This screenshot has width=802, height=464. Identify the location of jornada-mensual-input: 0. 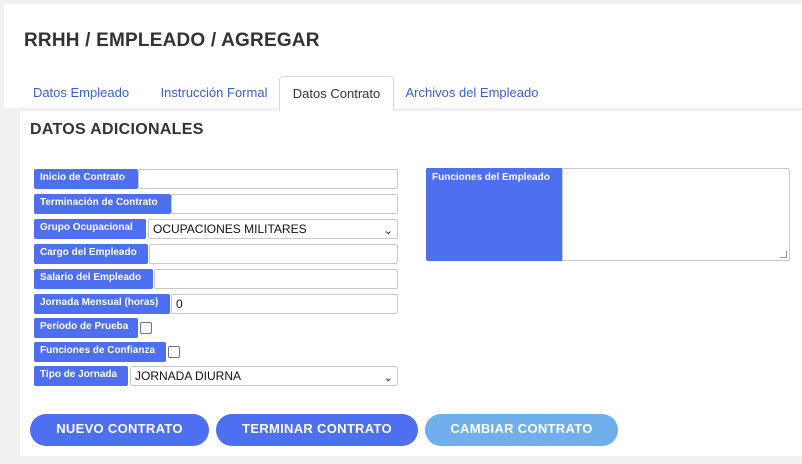
(284, 304).